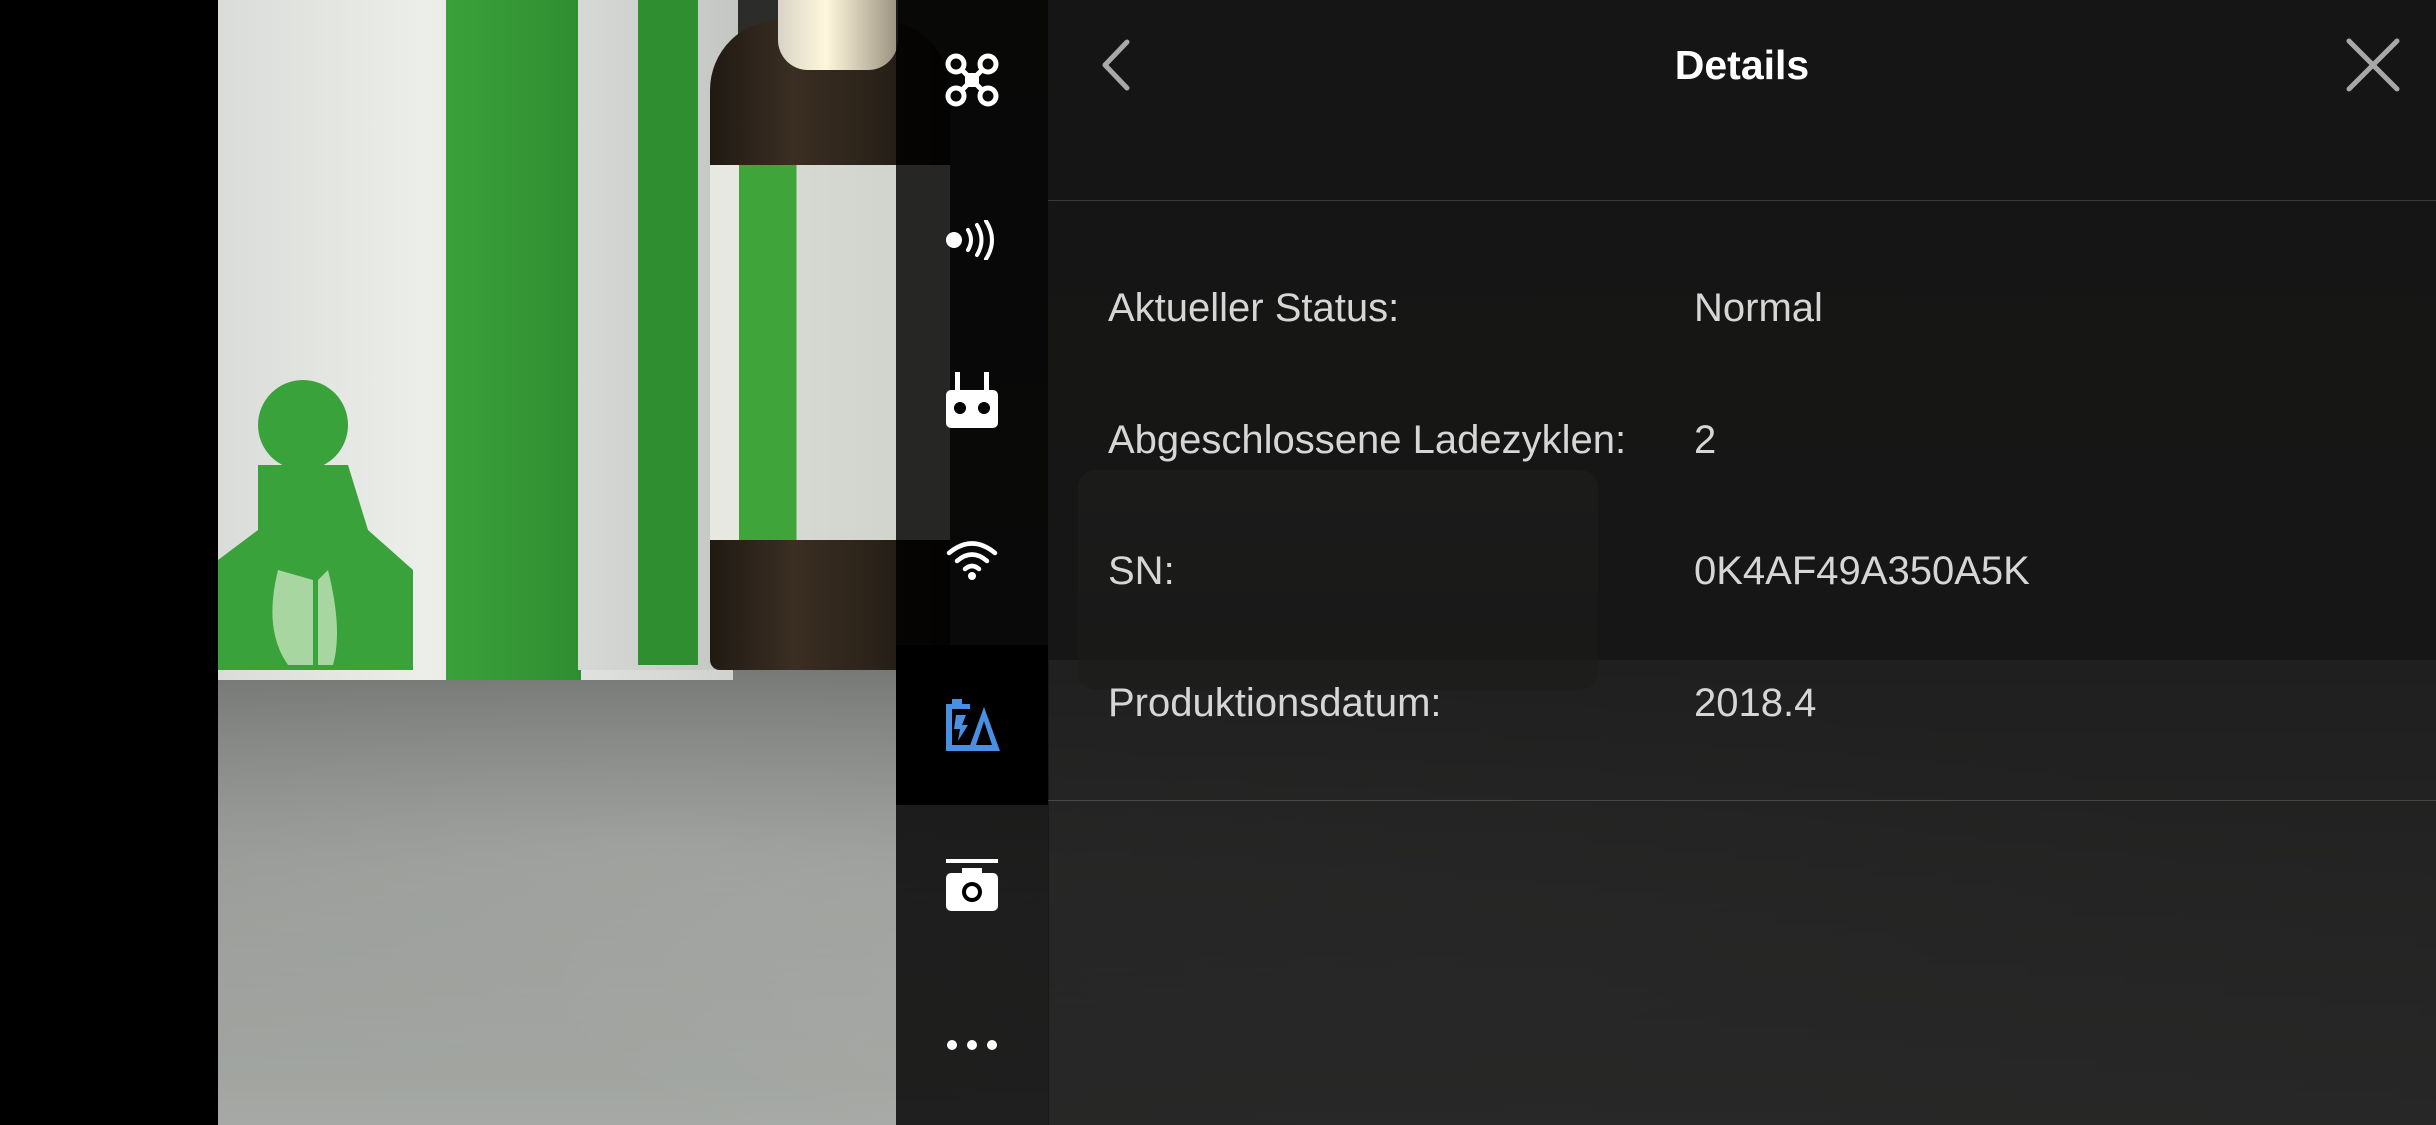  I want to click on remote-controller-icon, so click(972, 400).